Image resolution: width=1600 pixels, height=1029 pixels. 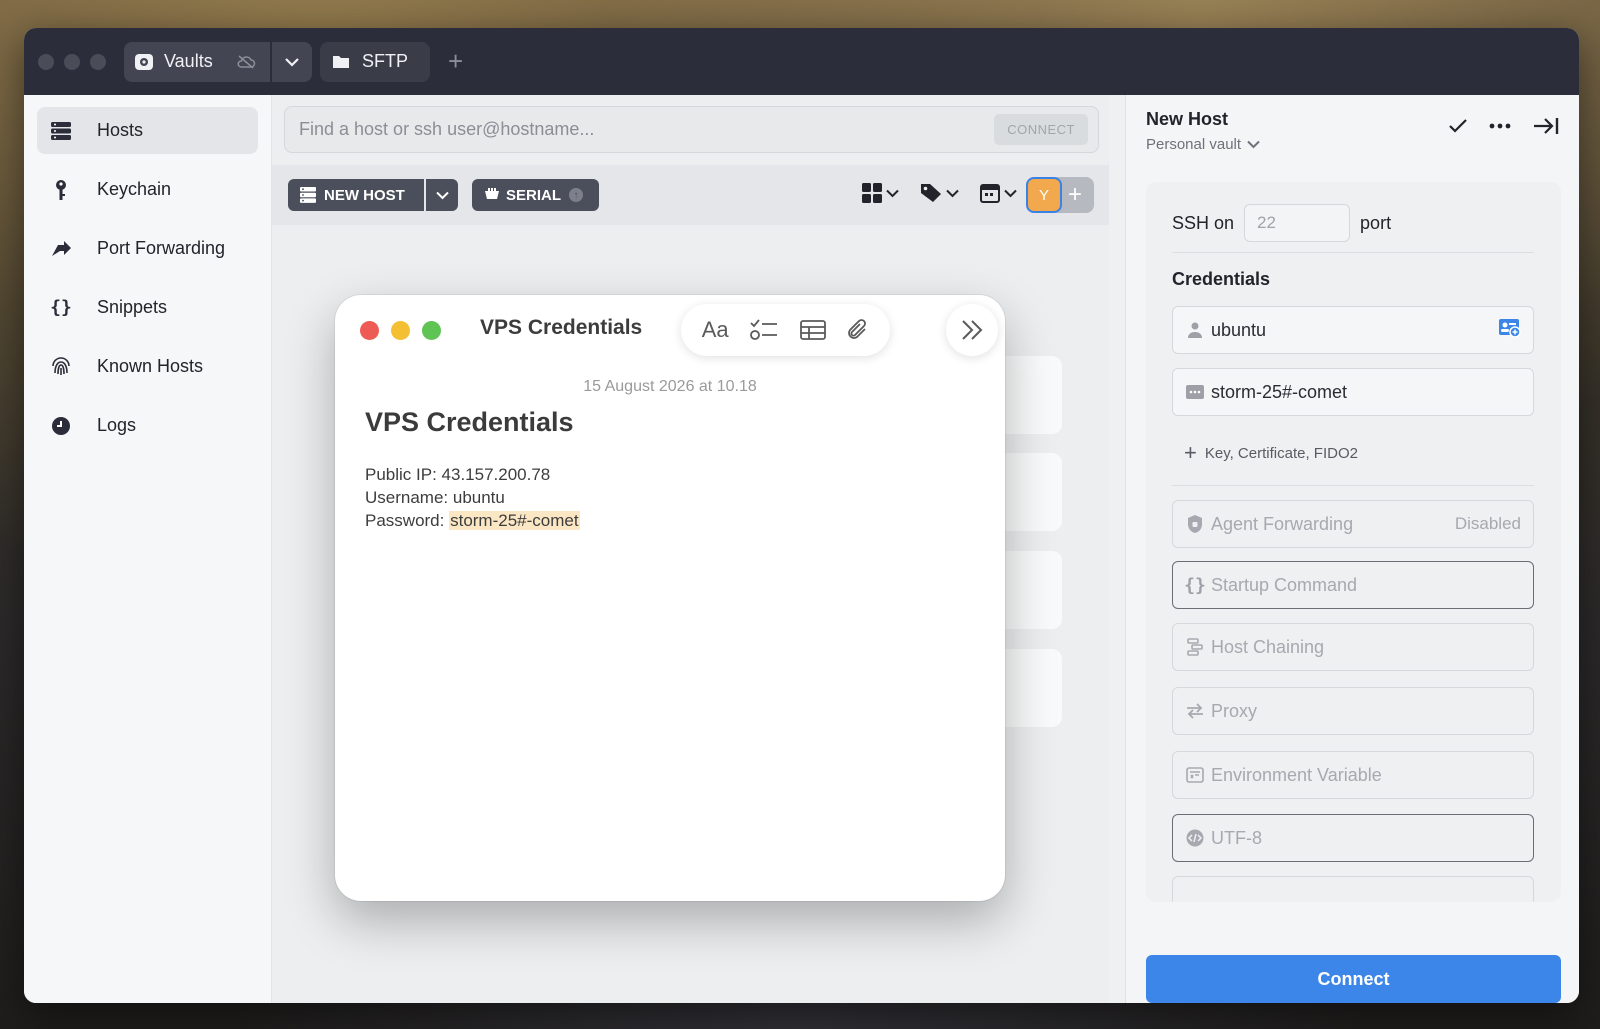 What do you see at coordinates (535, 195) in the screenshot?
I see `serial-button: SERIAL ↑` at bounding box center [535, 195].